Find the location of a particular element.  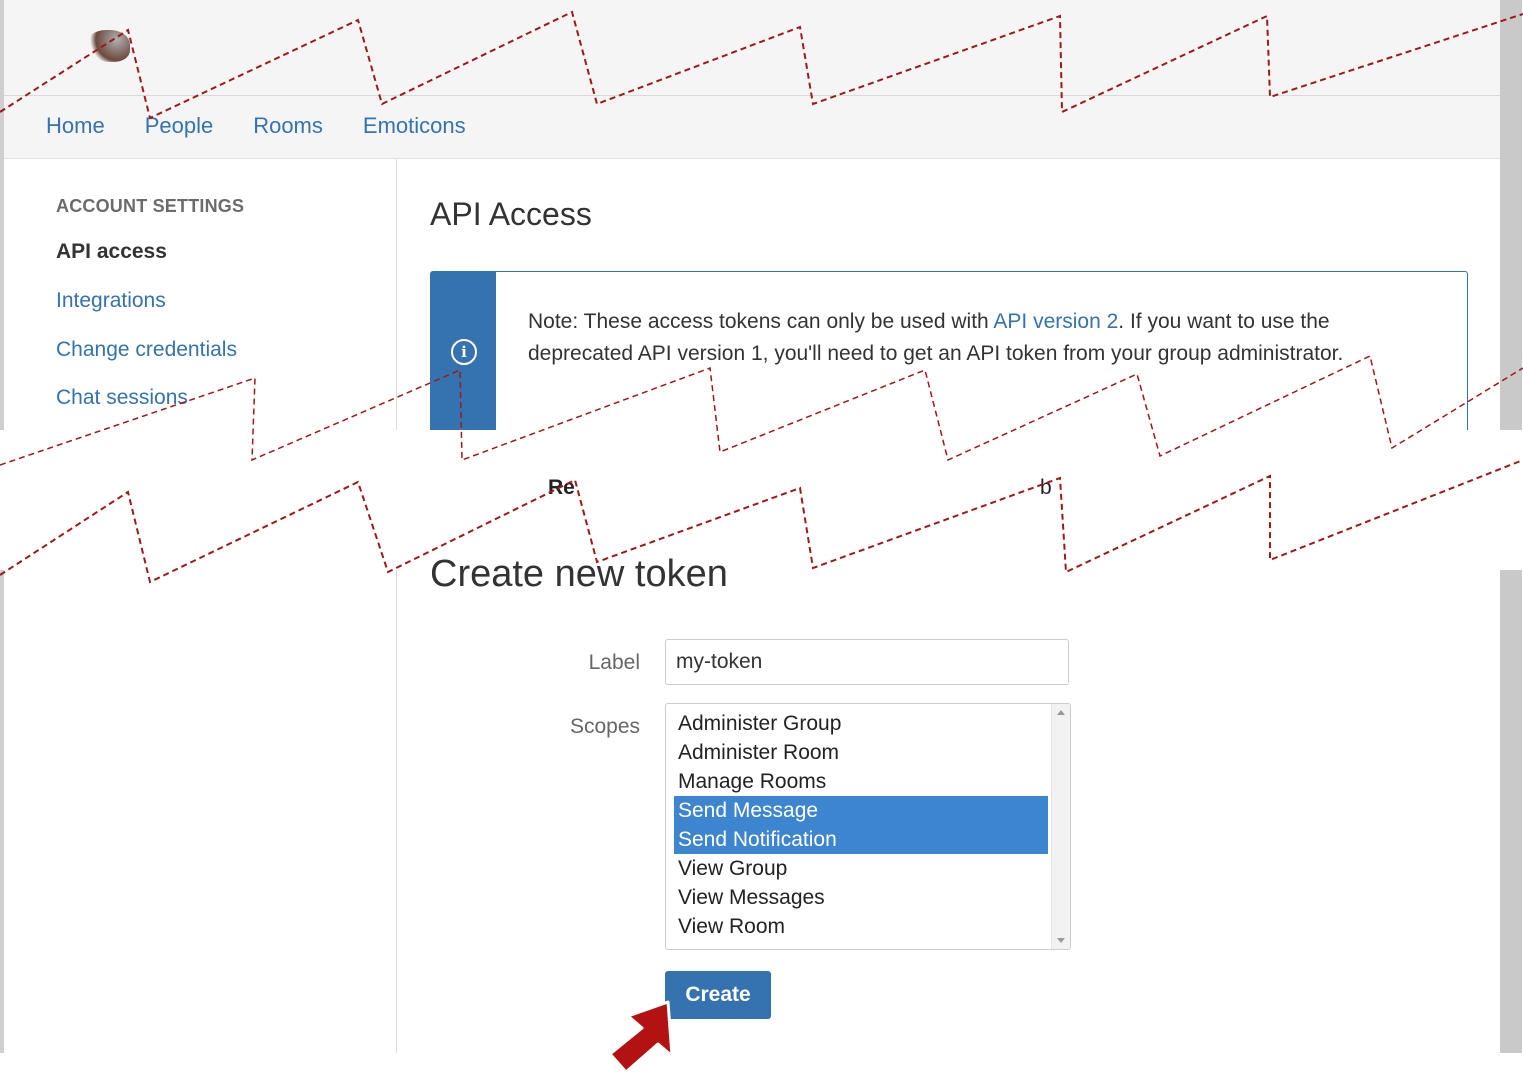

pointer-arrow-icon is located at coordinates (641, 1037).